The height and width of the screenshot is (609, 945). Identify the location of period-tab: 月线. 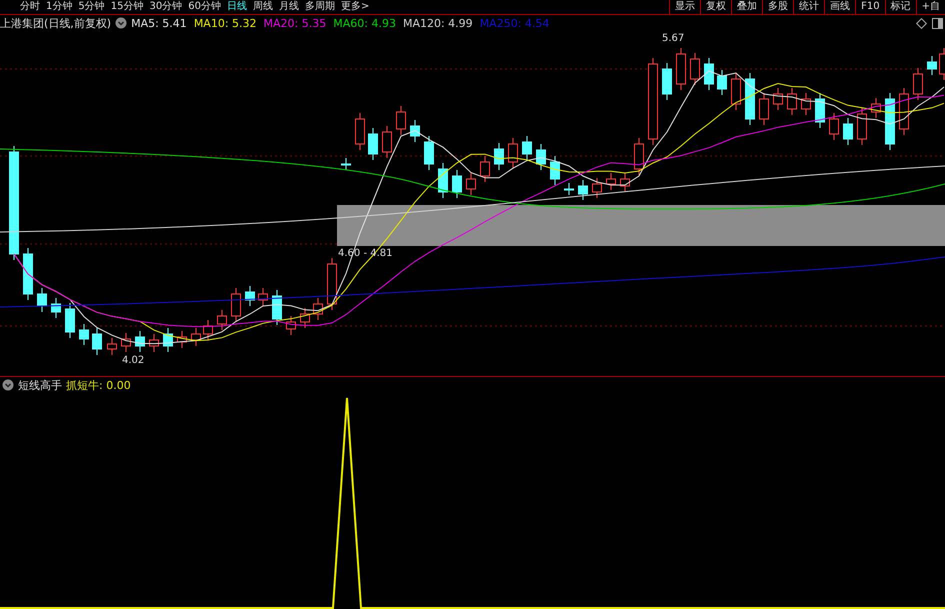
(288, 7).